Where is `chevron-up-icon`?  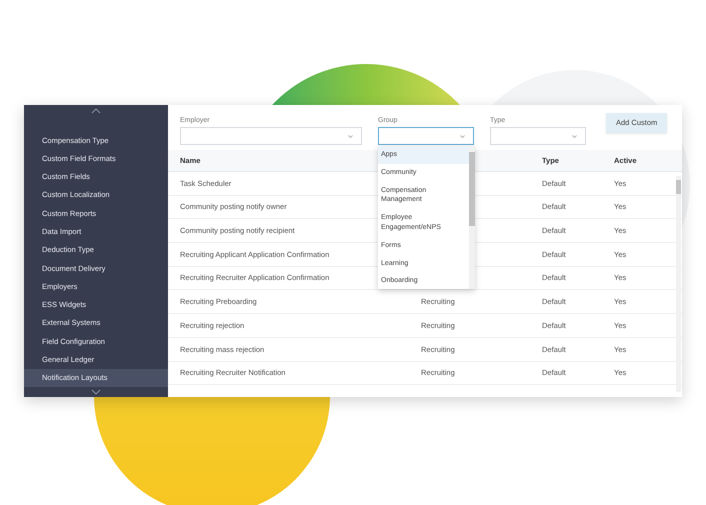
chevron-up-icon is located at coordinates (96, 111).